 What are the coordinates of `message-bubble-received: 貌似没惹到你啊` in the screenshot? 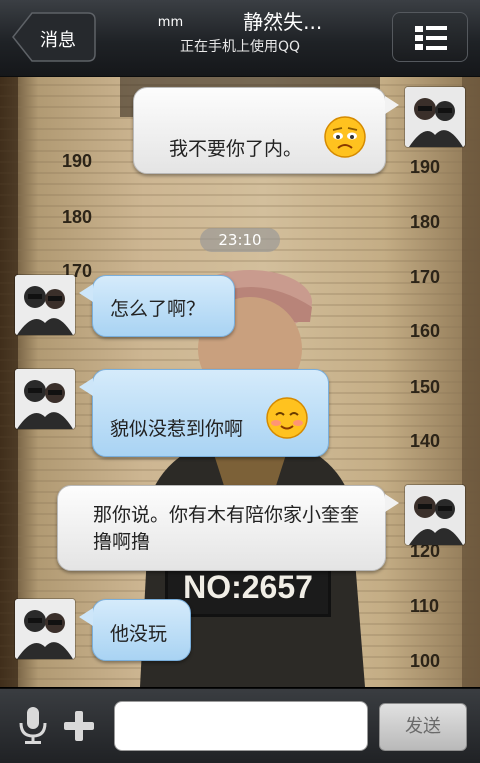 It's located at (210, 413).